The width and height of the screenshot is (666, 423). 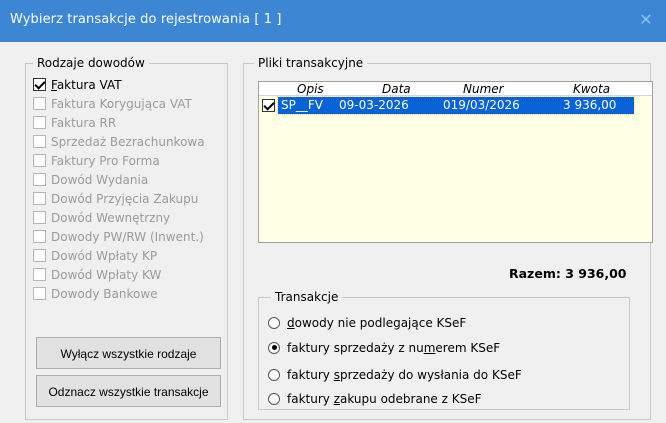 I want to click on doc-type-label-part: Dowody PW/RW (Inwent.), so click(x=127, y=236).